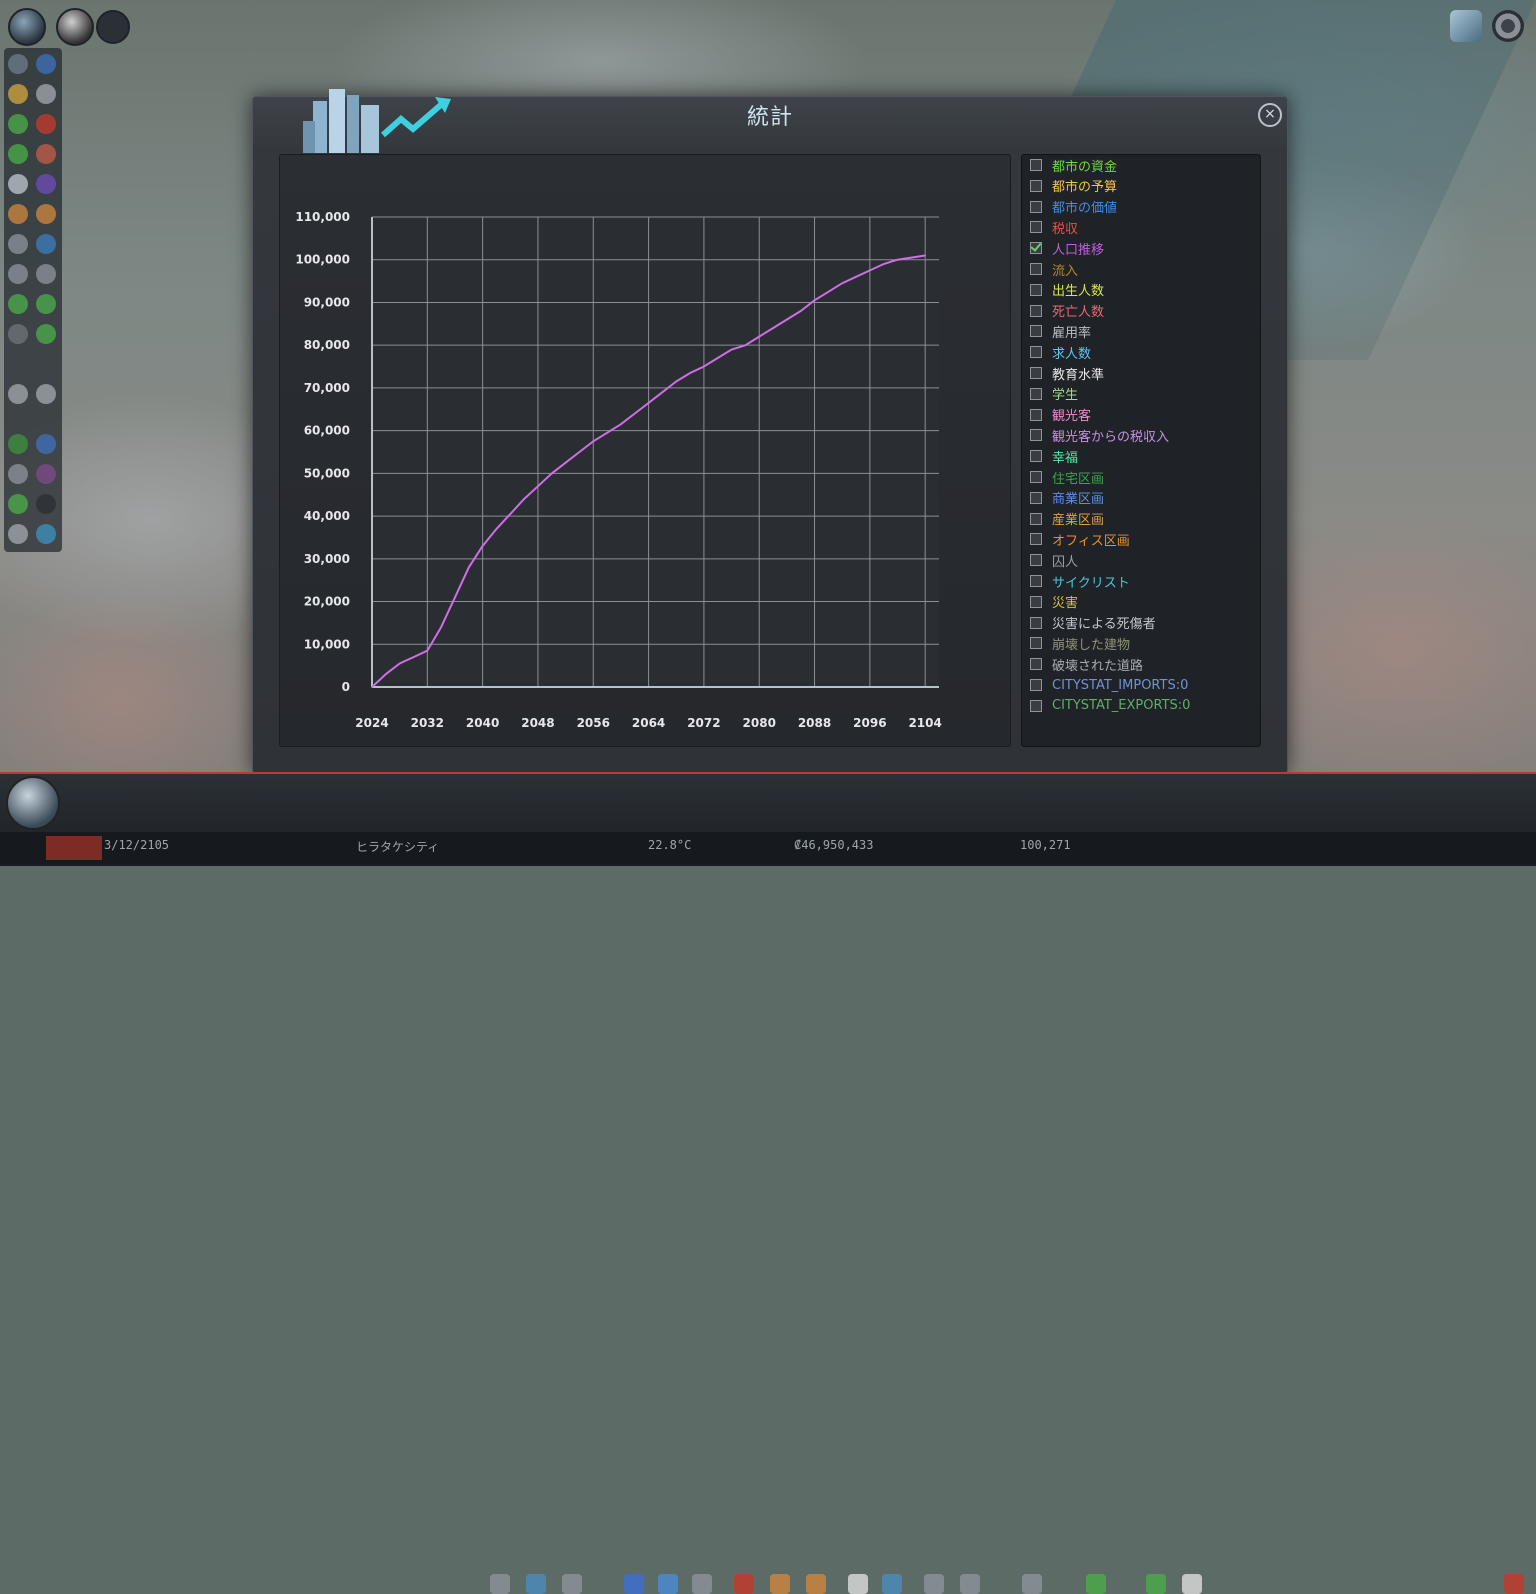 The image size is (1536, 1594). Describe the element at coordinates (1054, 602) in the screenshot. I see `legend-item: 災害` at that location.